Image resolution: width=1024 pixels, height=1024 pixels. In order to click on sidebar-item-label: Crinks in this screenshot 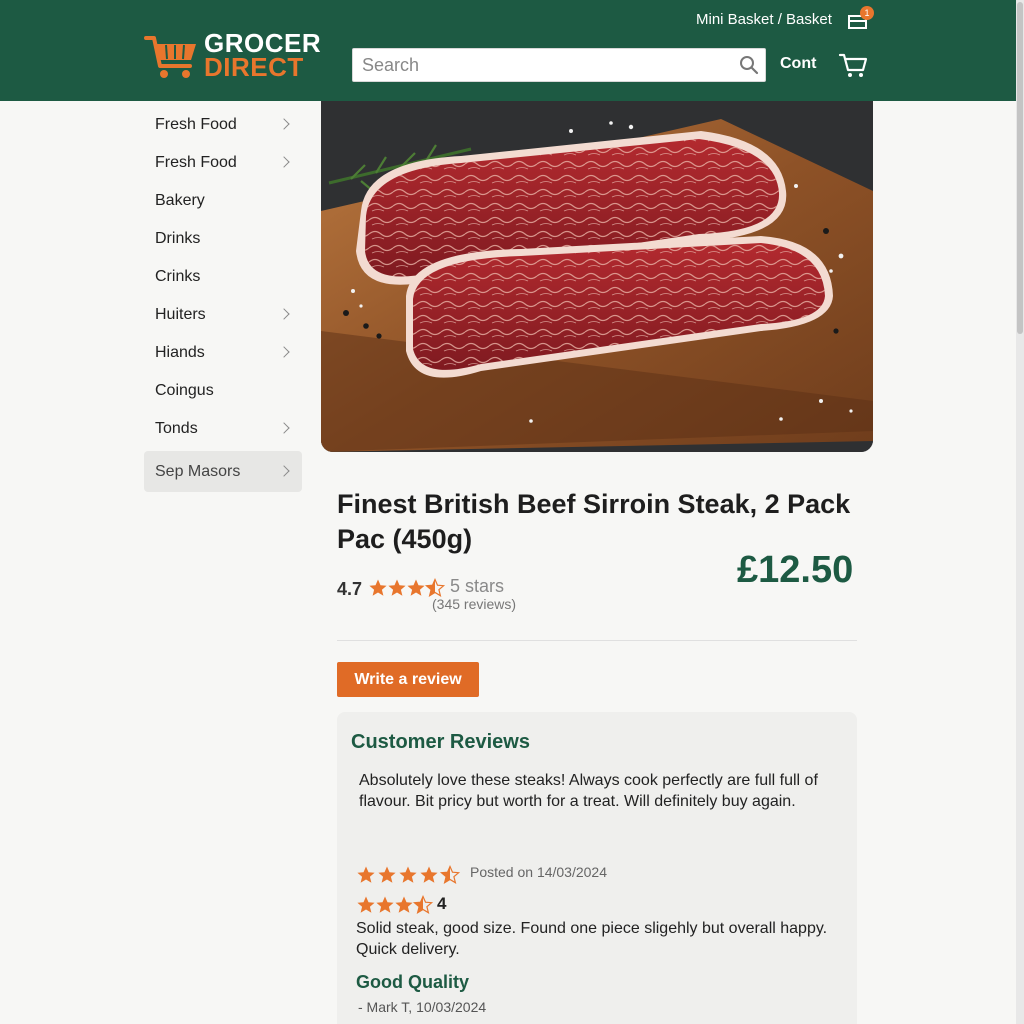, I will do `click(178, 276)`.